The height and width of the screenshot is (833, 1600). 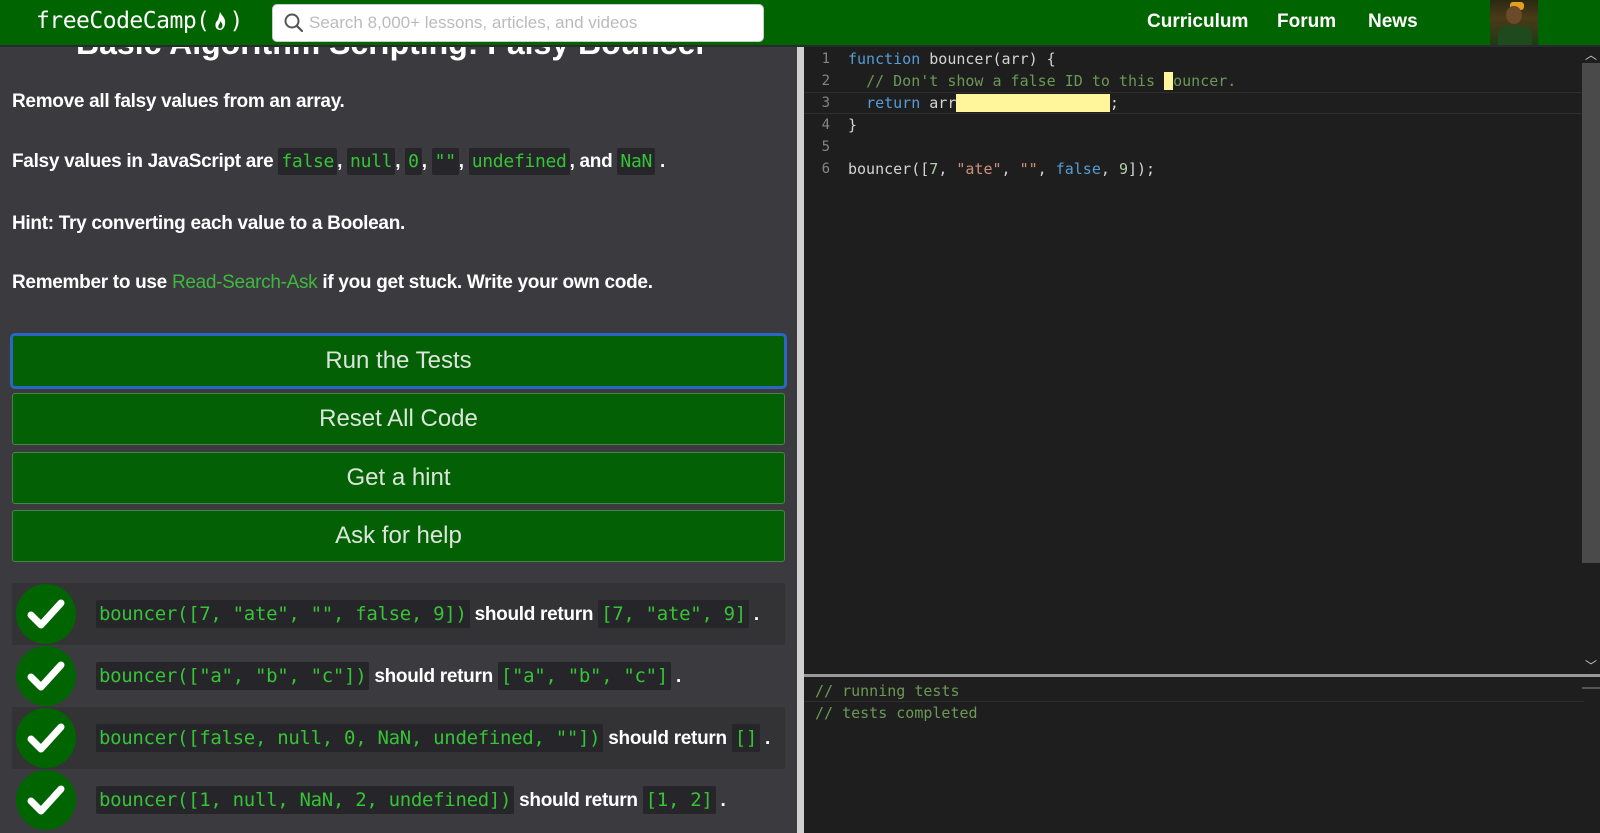 I want to click on line-number: 4, so click(x=825, y=125).